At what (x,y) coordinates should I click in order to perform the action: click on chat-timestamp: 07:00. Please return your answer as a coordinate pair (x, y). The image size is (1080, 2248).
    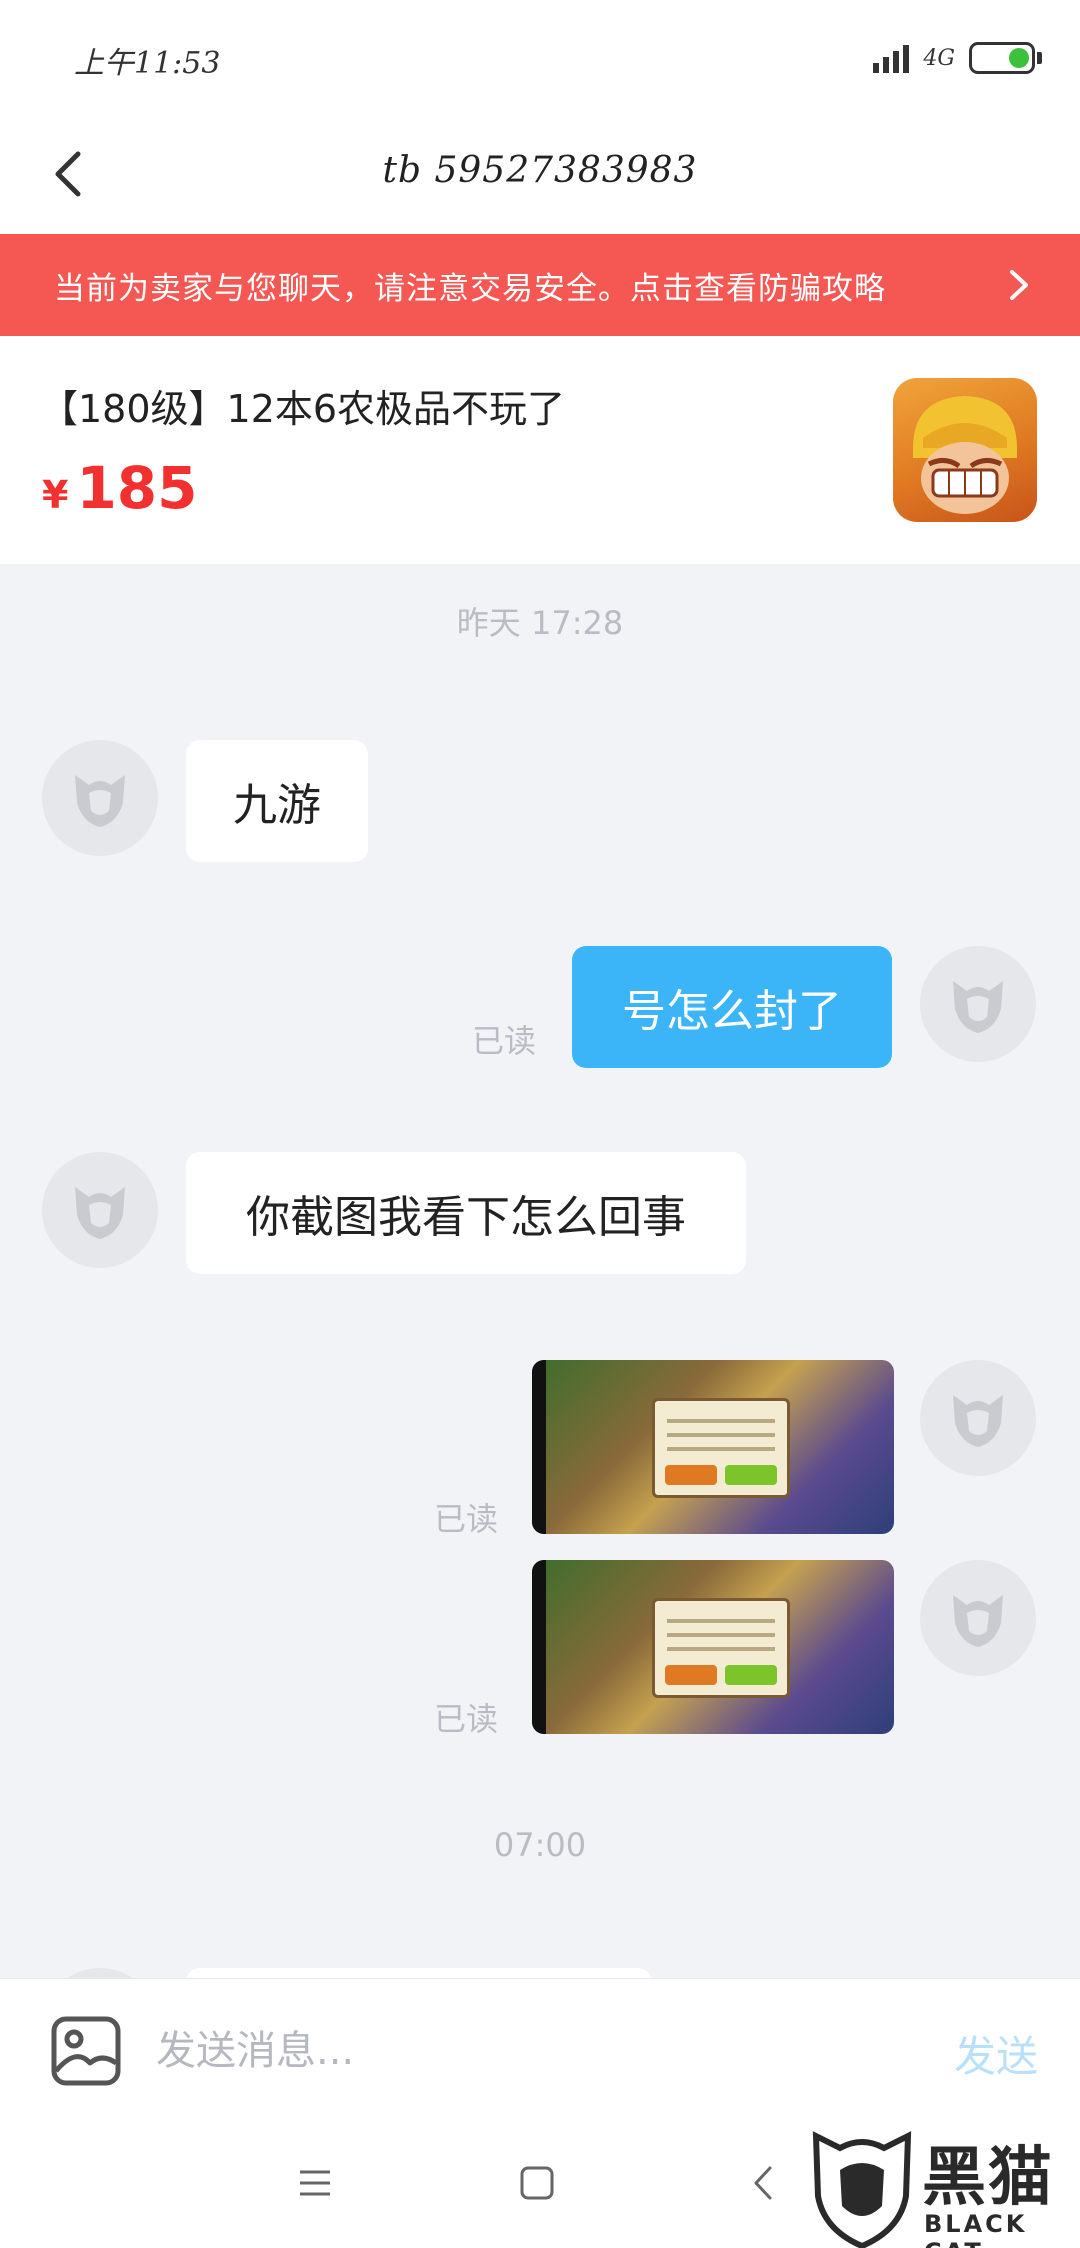
    Looking at the image, I should click on (540, 1845).